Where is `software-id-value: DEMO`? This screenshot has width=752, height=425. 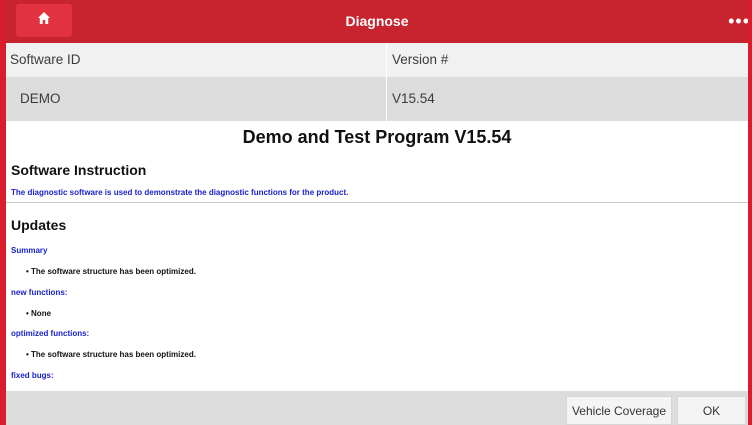 software-id-value: DEMO is located at coordinates (40, 98).